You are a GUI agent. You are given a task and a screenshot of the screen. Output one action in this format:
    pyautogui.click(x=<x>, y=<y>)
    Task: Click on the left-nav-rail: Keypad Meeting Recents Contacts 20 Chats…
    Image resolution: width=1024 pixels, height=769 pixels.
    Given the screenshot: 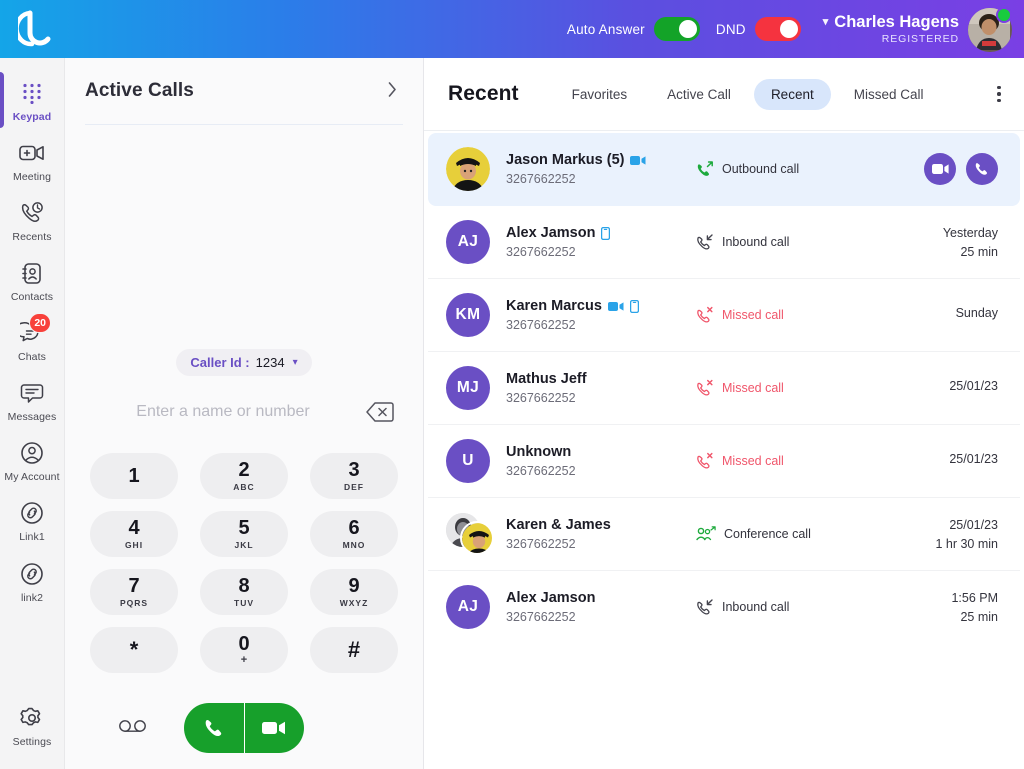 What is the action you would take?
    pyautogui.click(x=32, y=413)
    